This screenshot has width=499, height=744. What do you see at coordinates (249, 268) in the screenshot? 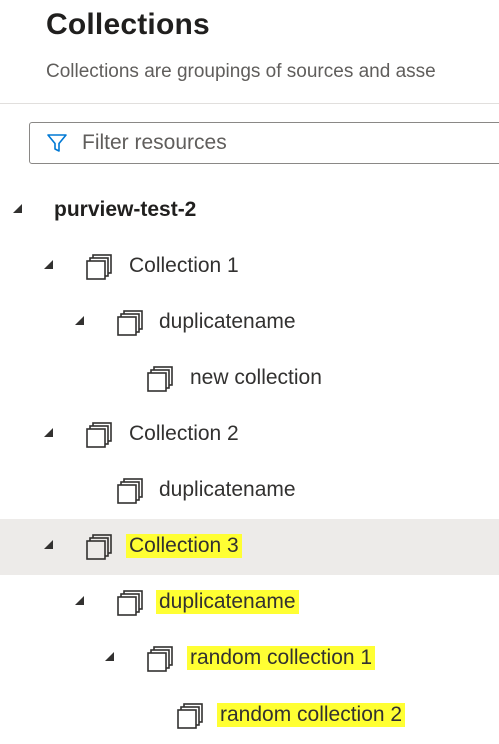
I see `tree-row-collection-1: Collection 1` at bounding box center [249, 268].